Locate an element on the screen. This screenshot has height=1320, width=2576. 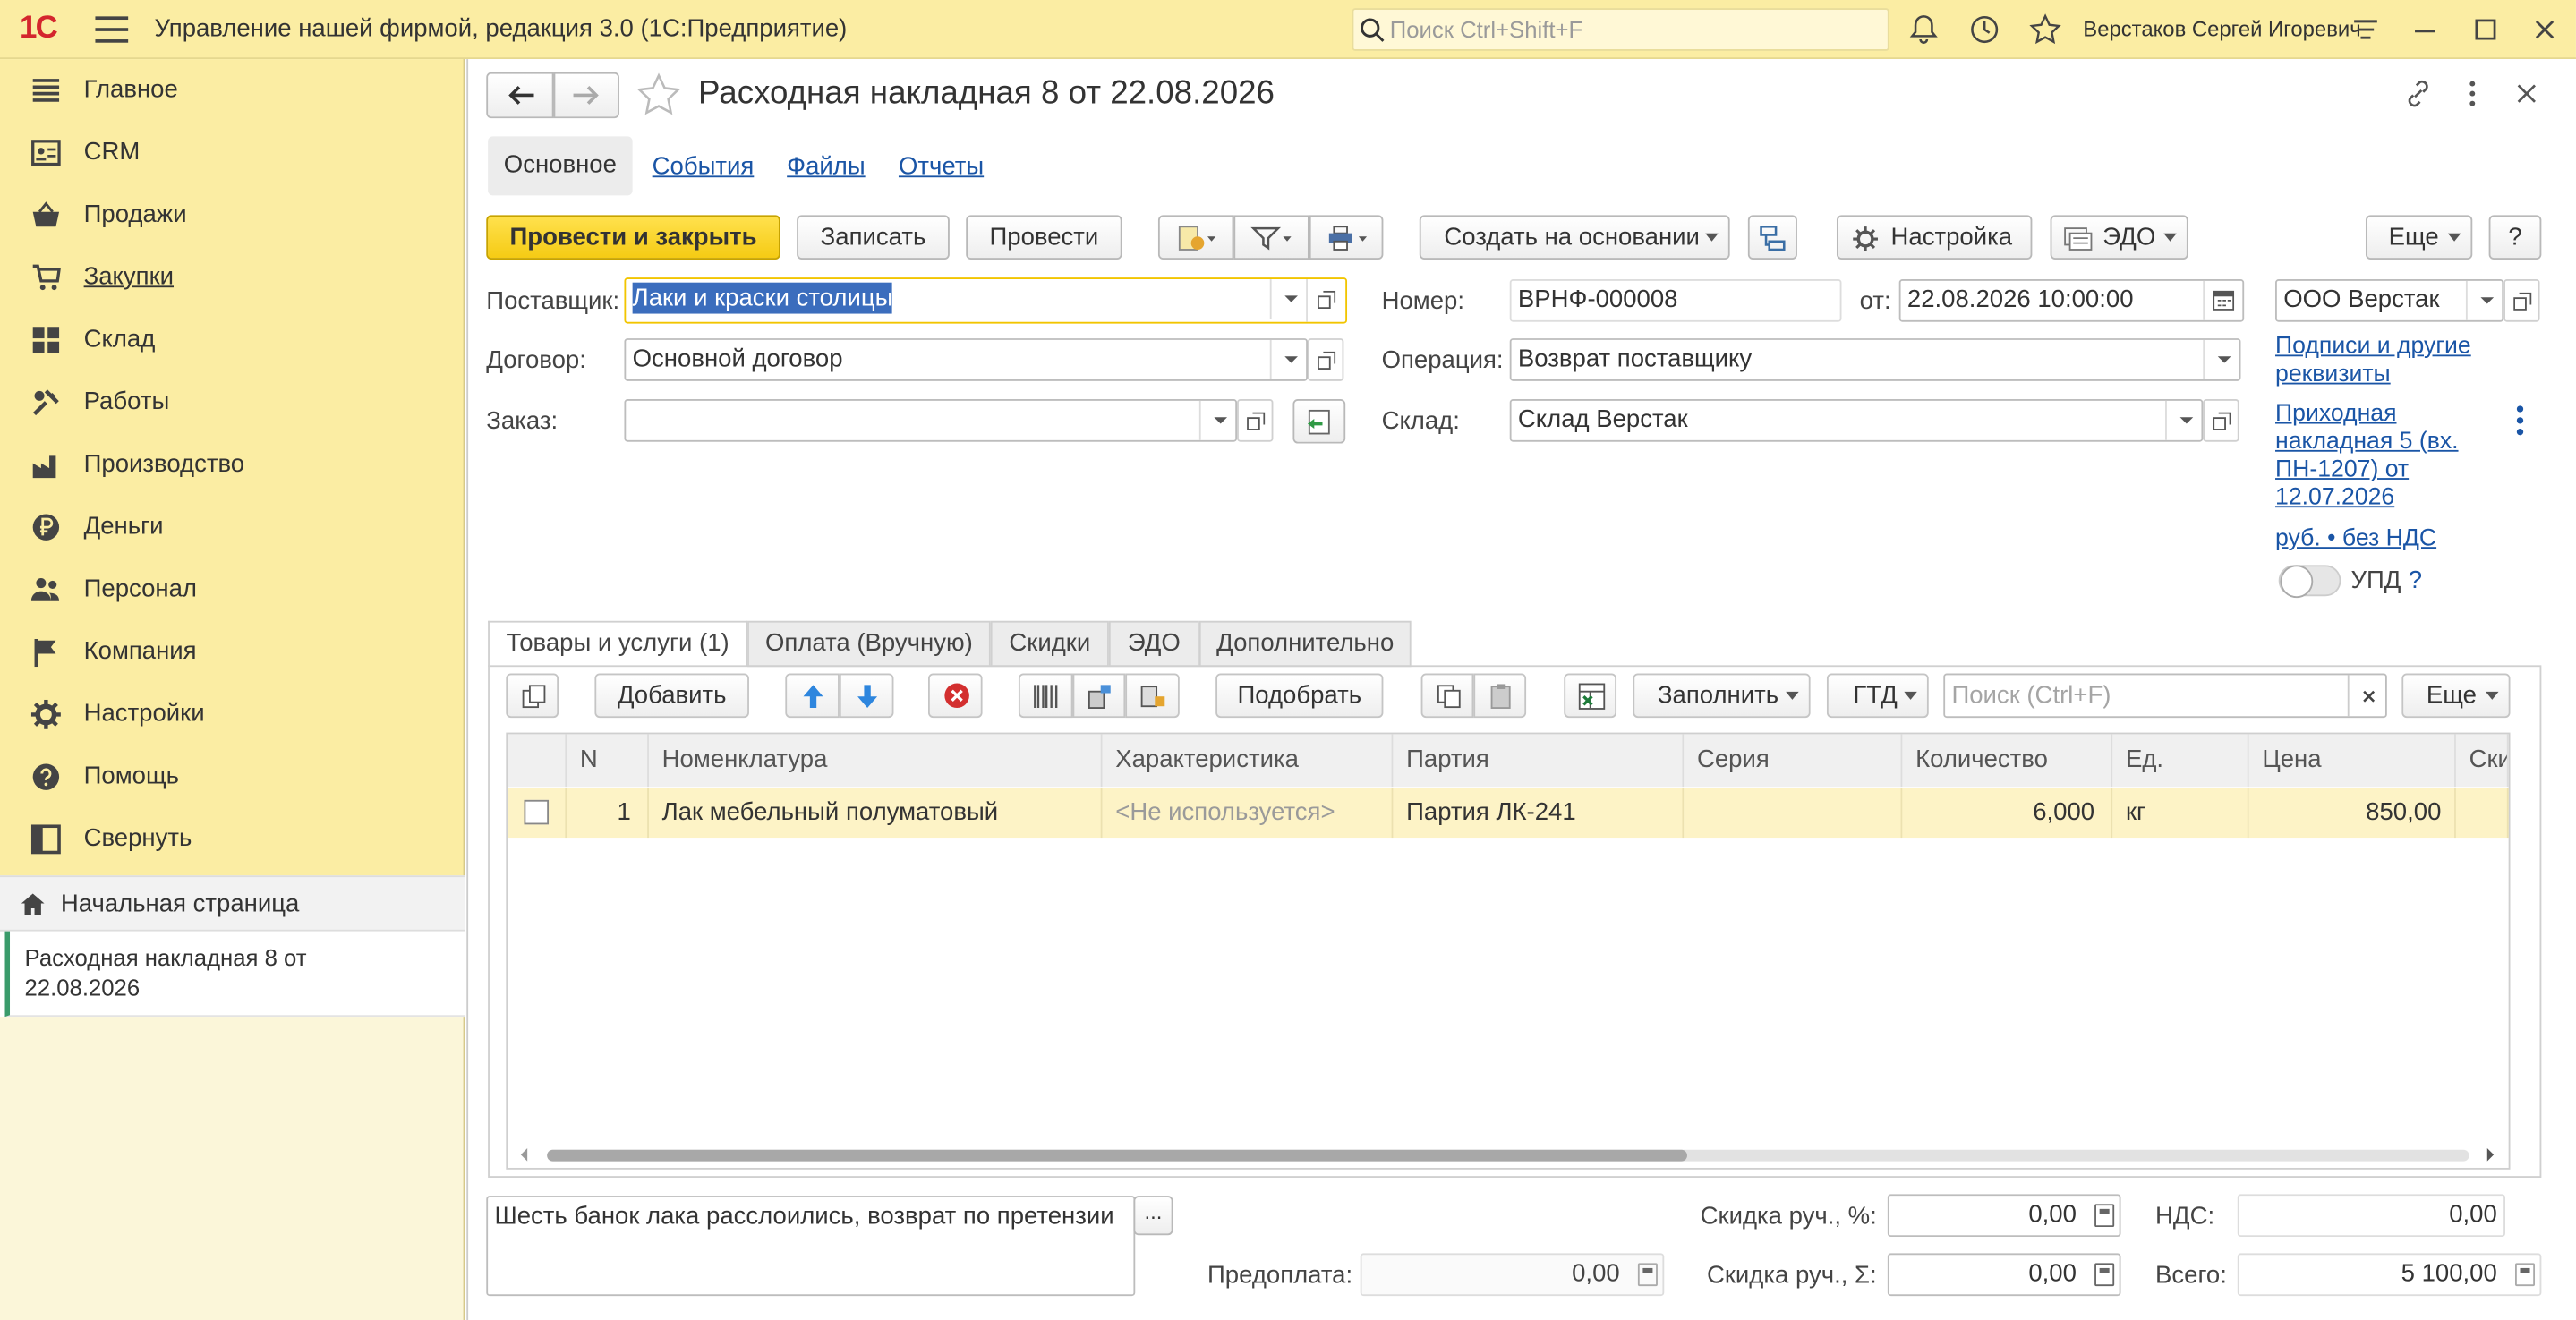
print-button is located at coordinates (1346, 237).